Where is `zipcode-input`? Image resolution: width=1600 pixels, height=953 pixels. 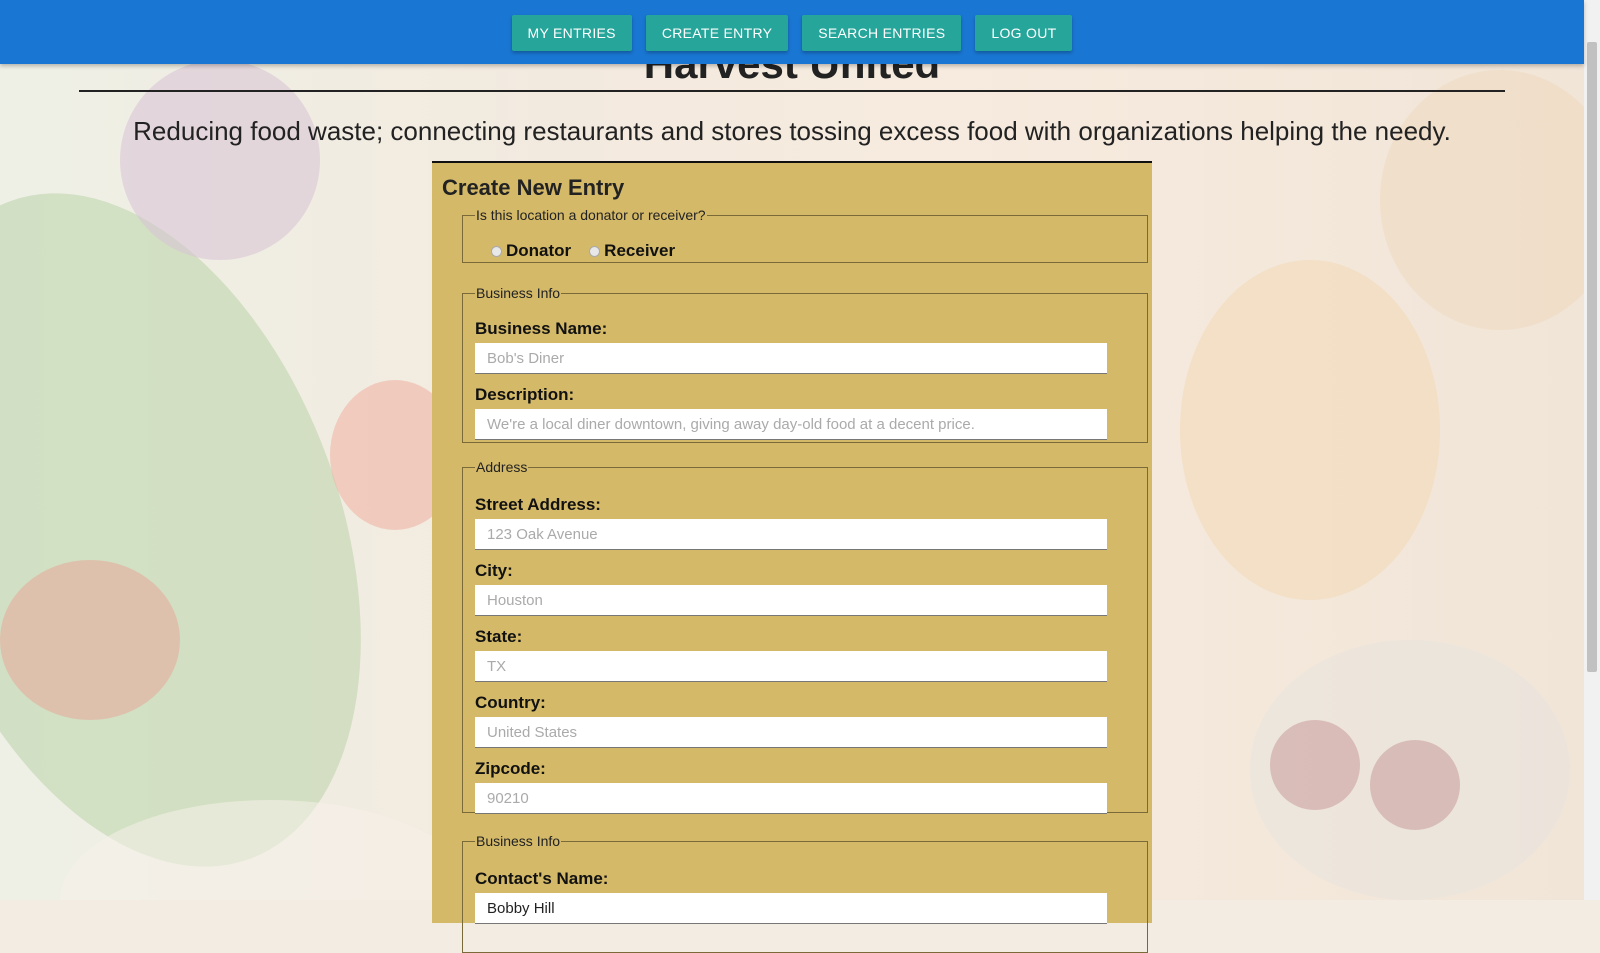 zipcode-input is located at coordinates (791, 798).